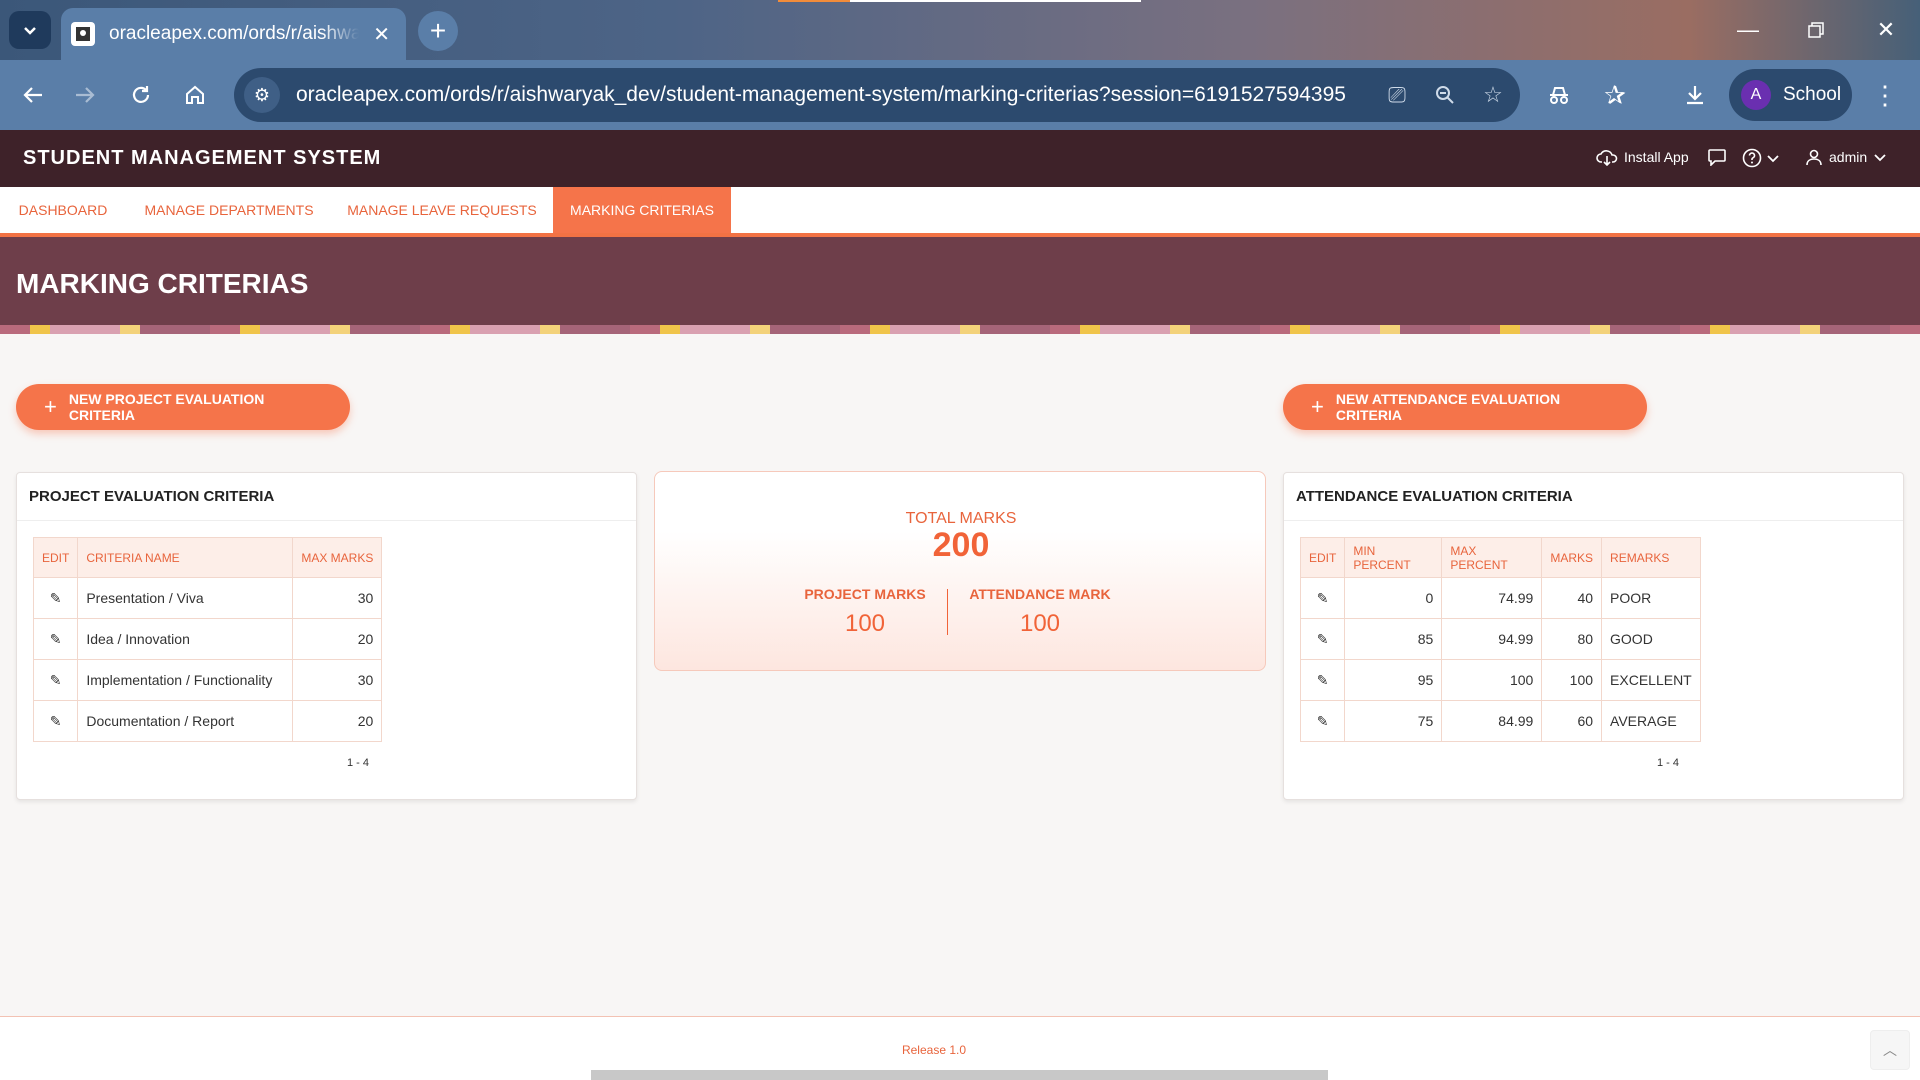  What do you see at coordinates (1695, 95) in the screenshot?
I see `downloads-button` at bounding box center [1695, 95].